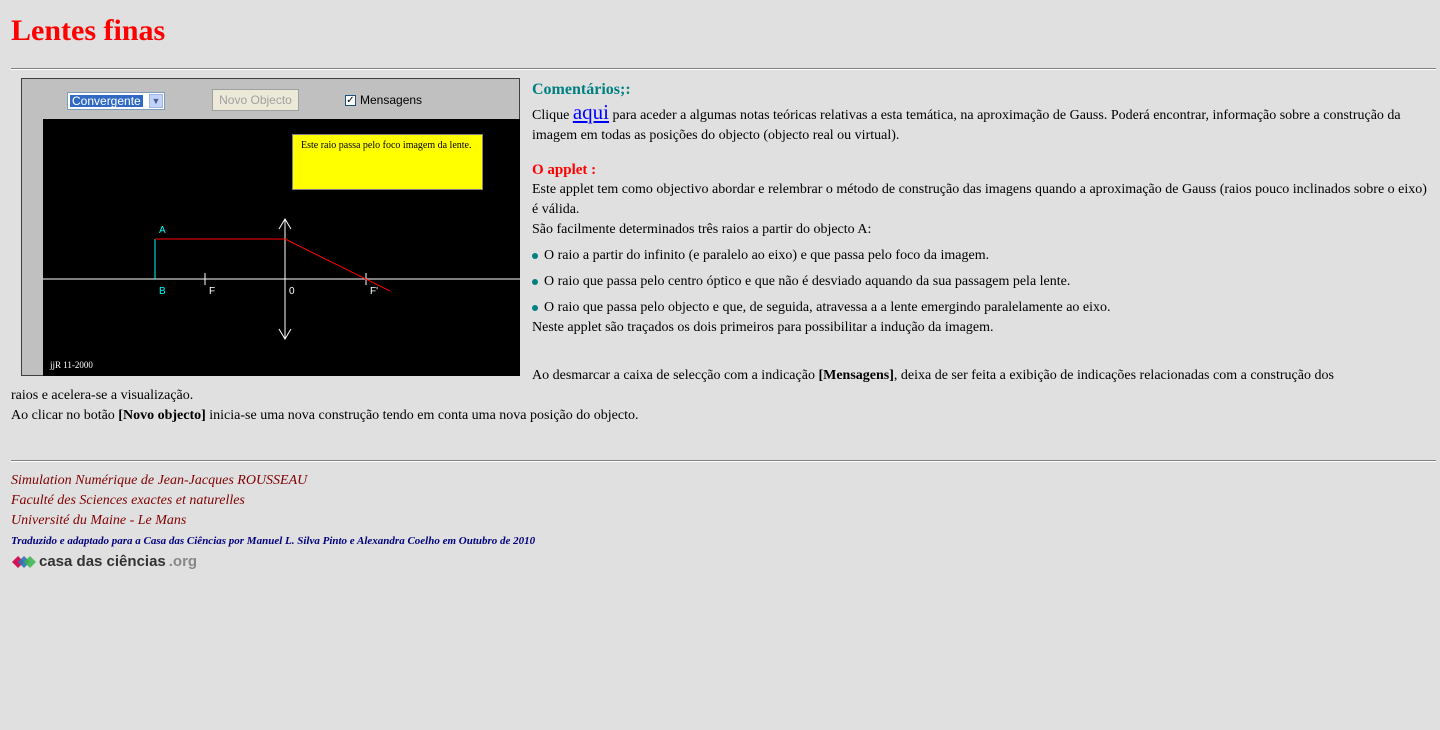 This screenshot has width=1440, height=730. Describe the element at coordinates (162, 291) in the screenshot. I see `label-b: B` at that location.